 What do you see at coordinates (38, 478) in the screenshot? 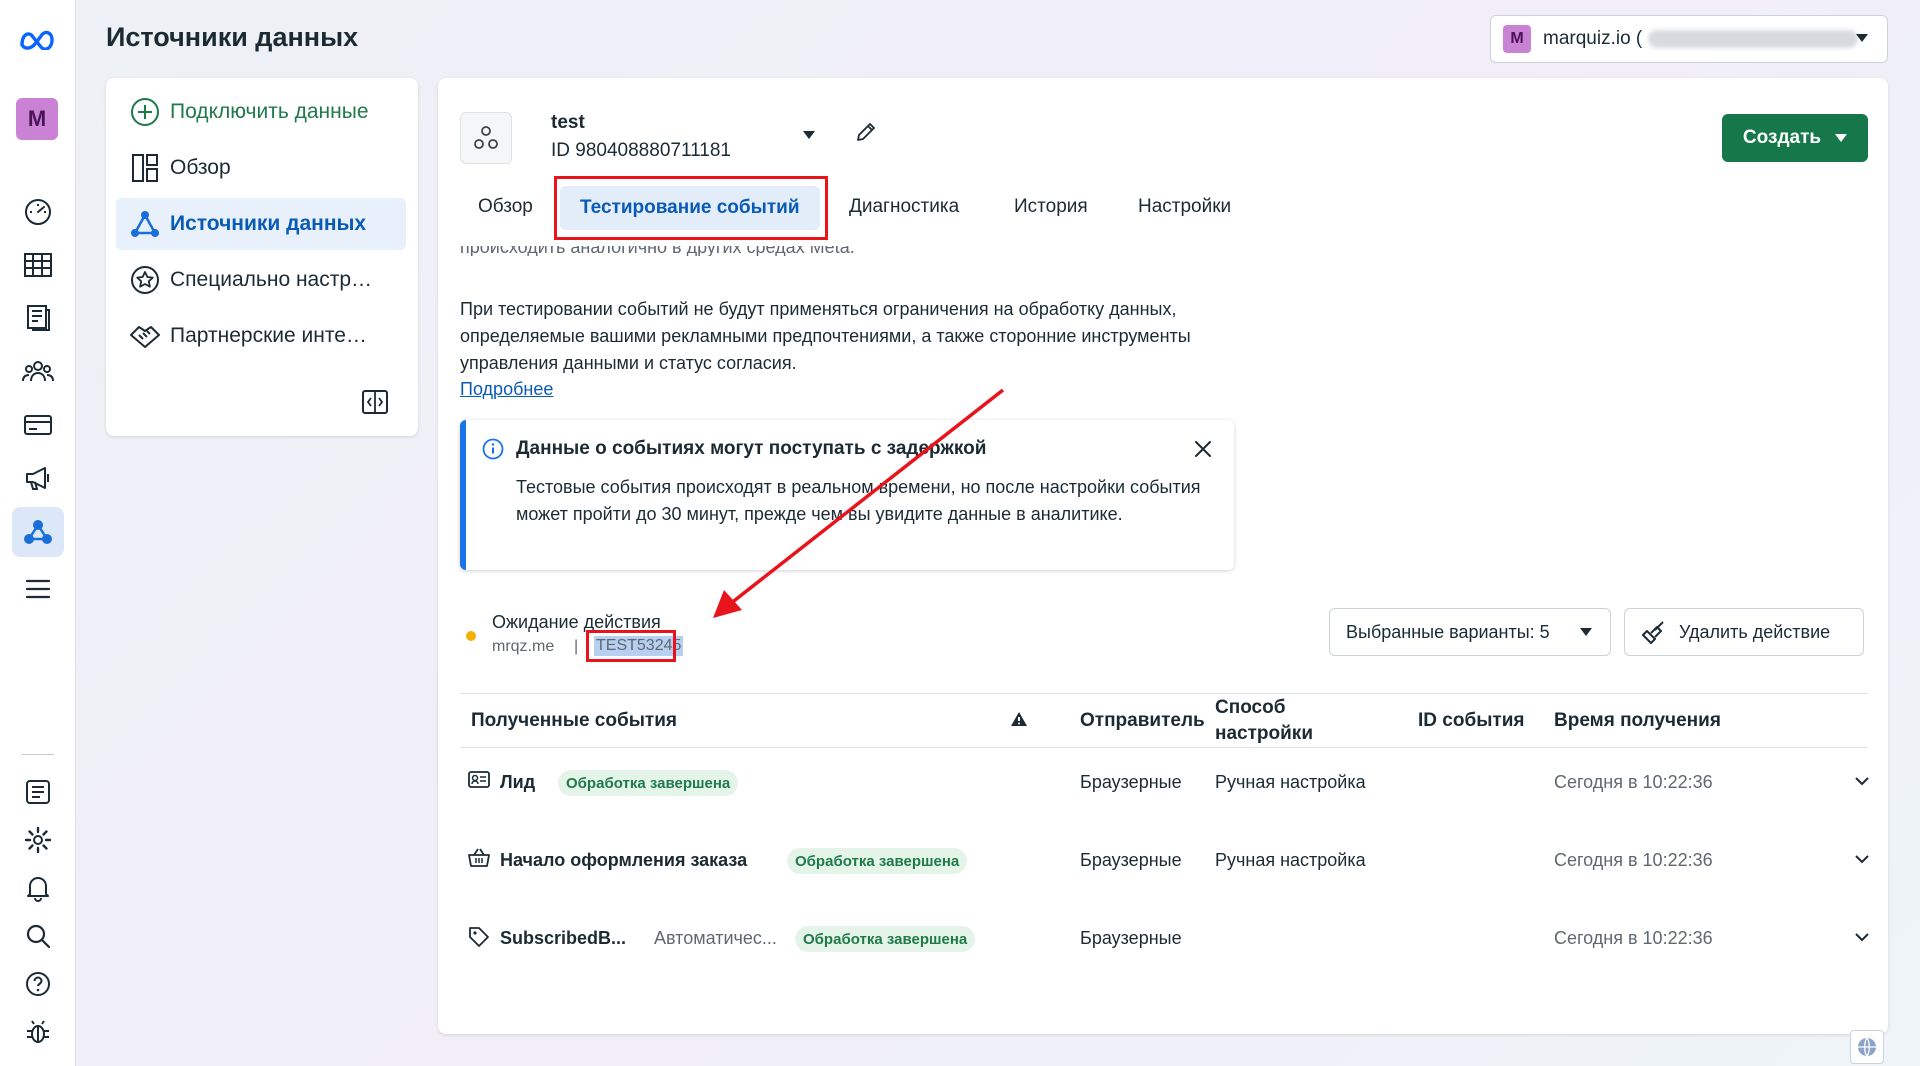
I see `megaphone-icon` at bounding box center [38, 478].